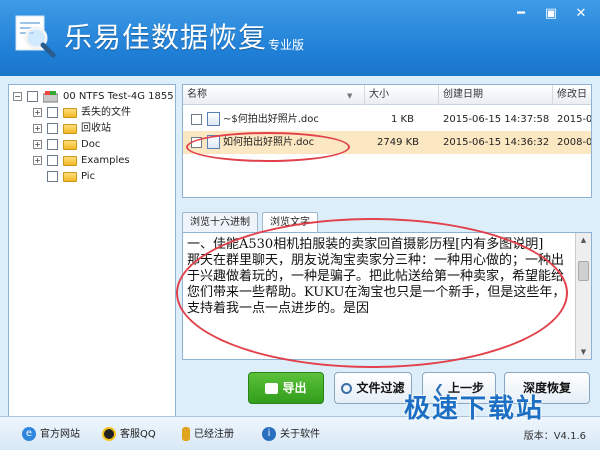  I want to click on tree-item-label: 回收站, so click(96, 128).